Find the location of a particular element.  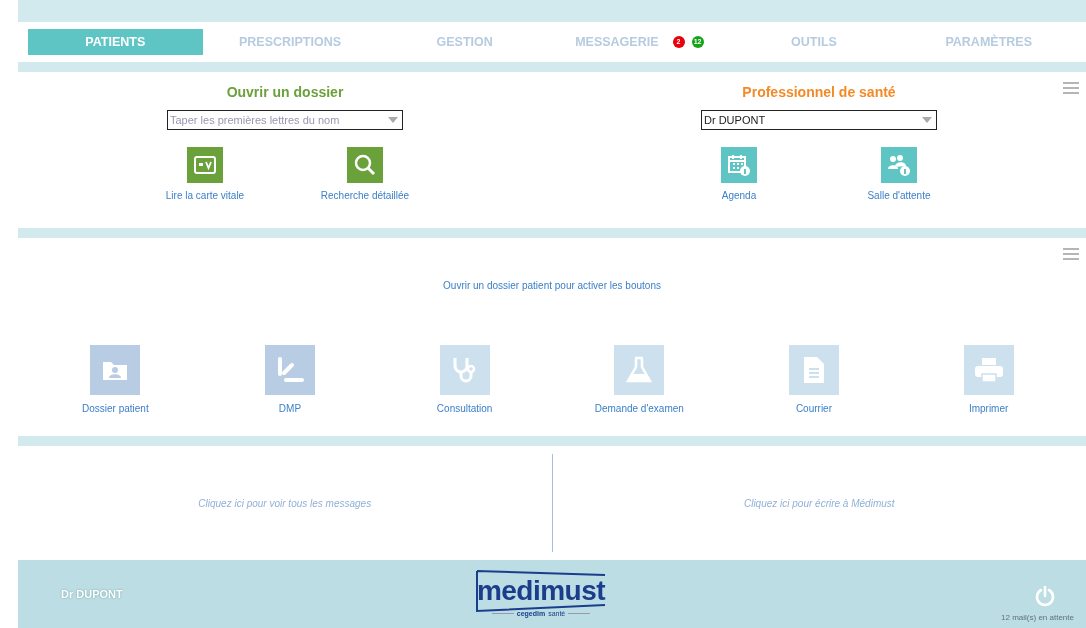

section-title: Ouvrir un dossier is located at coordinates (285, 92).